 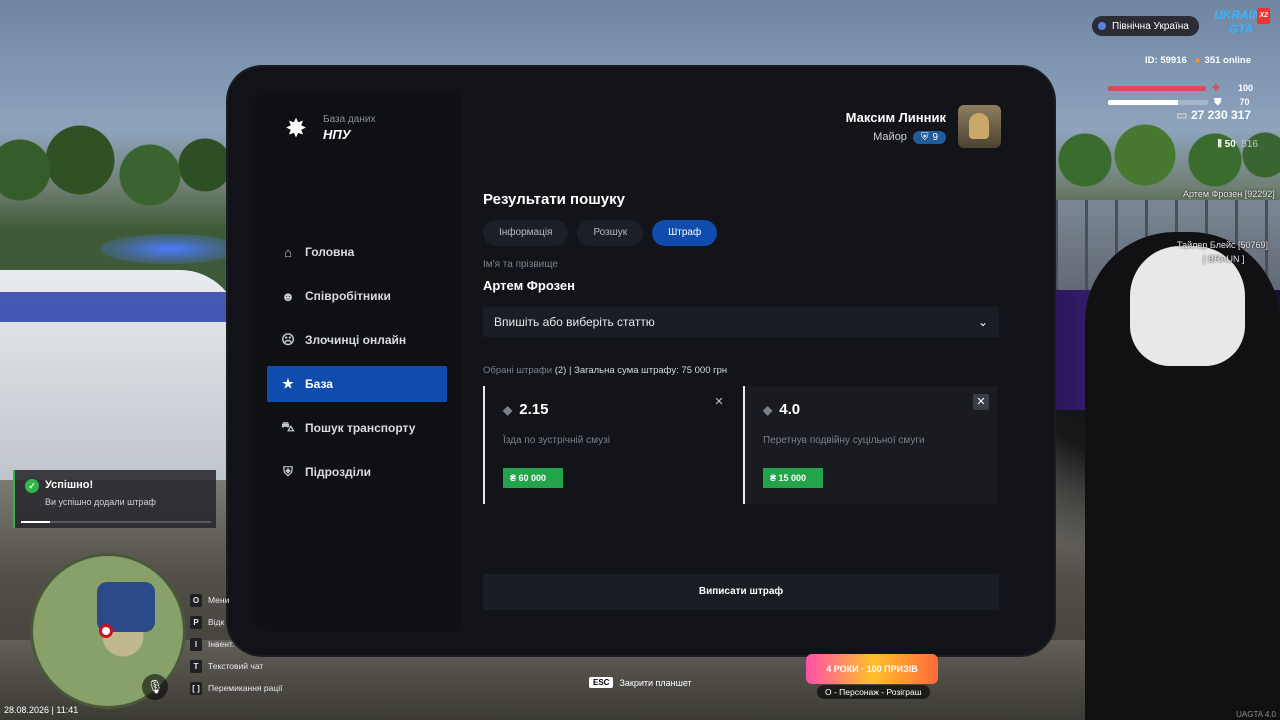 I want to click on key-cap: O, so click(x=196, y=600).